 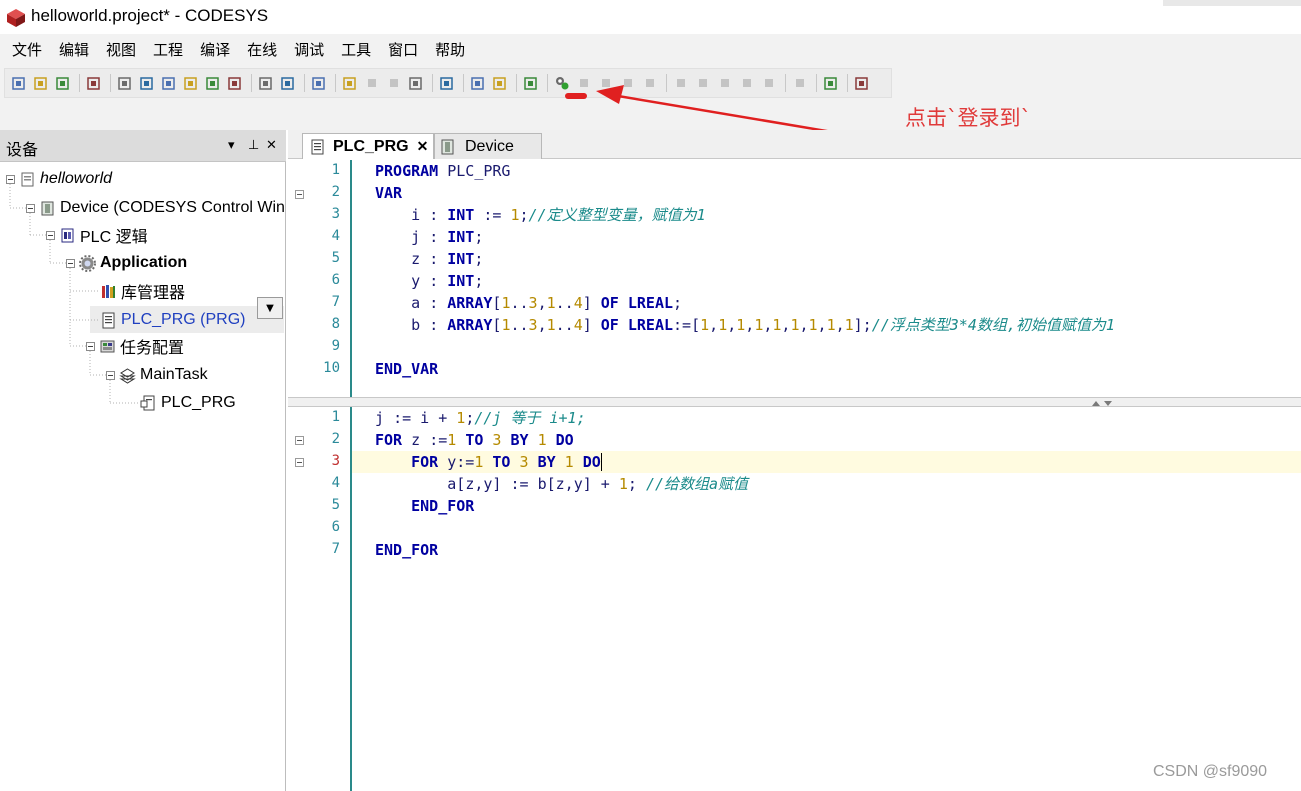 I want to click on line-gutter: 1 2 3 4 5 6 7 8 9 10, so click(x=319, y=278).